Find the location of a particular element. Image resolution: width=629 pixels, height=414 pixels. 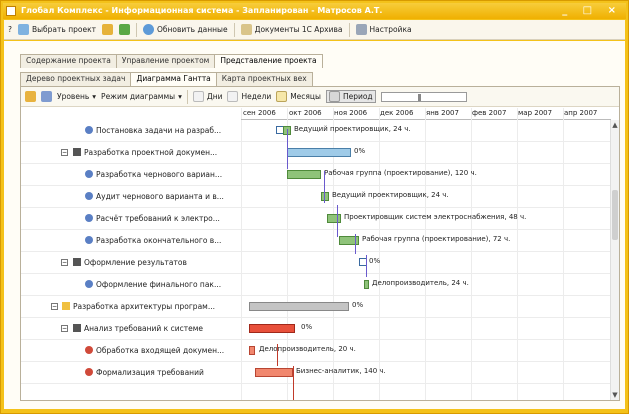

window-controls: _ □ × is located at coordinates (592, 11).